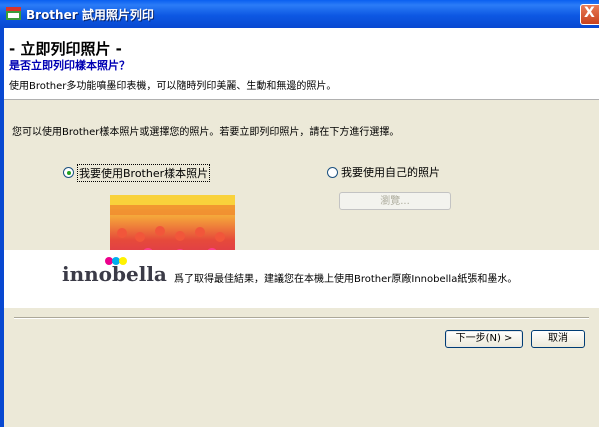 This screenshot has width=599, height=427. Describe the element at coordinates (390, 172) in the screenshot. I see `own-photo-radio-label: 我要使用自己的照片` at that location.